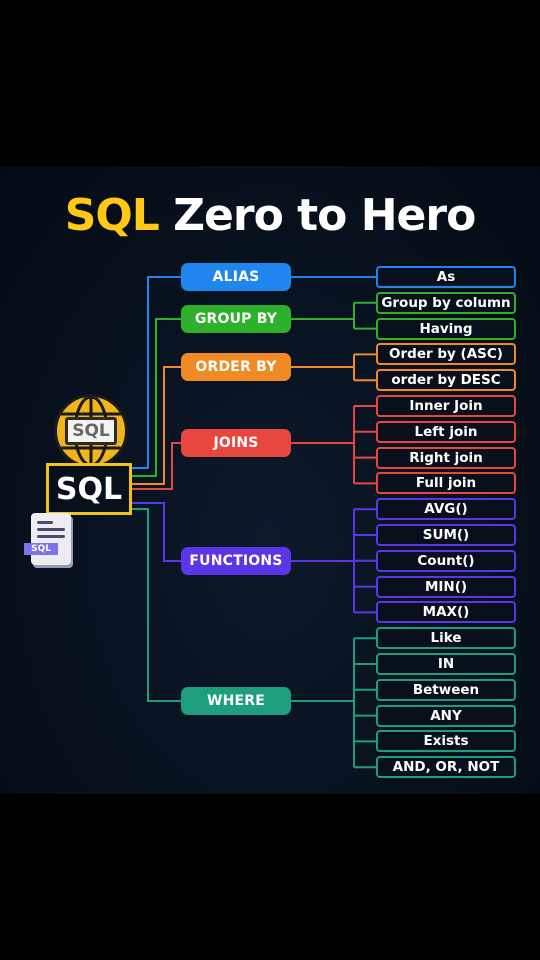 The image size is (540, 960). What do you see at coordinates (41, 549) in the screenshot?
I see `doc-sql-tag: SQL` at bounding box center [41, 549].